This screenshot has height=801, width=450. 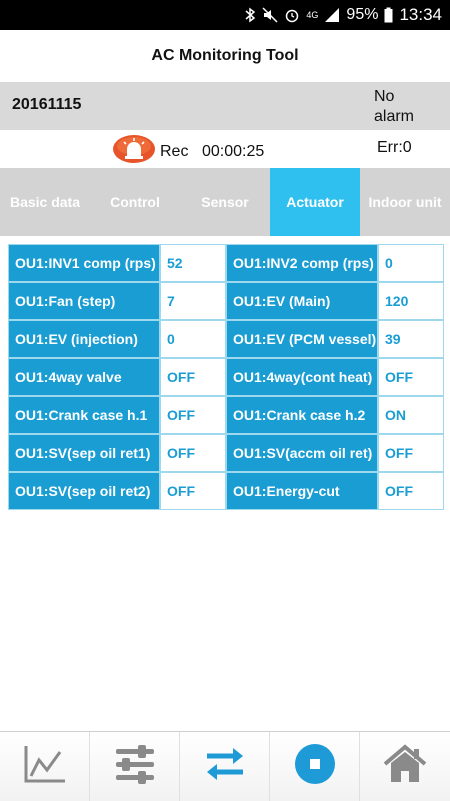 I want to click on siren-icon, so click(x=134, y=151).